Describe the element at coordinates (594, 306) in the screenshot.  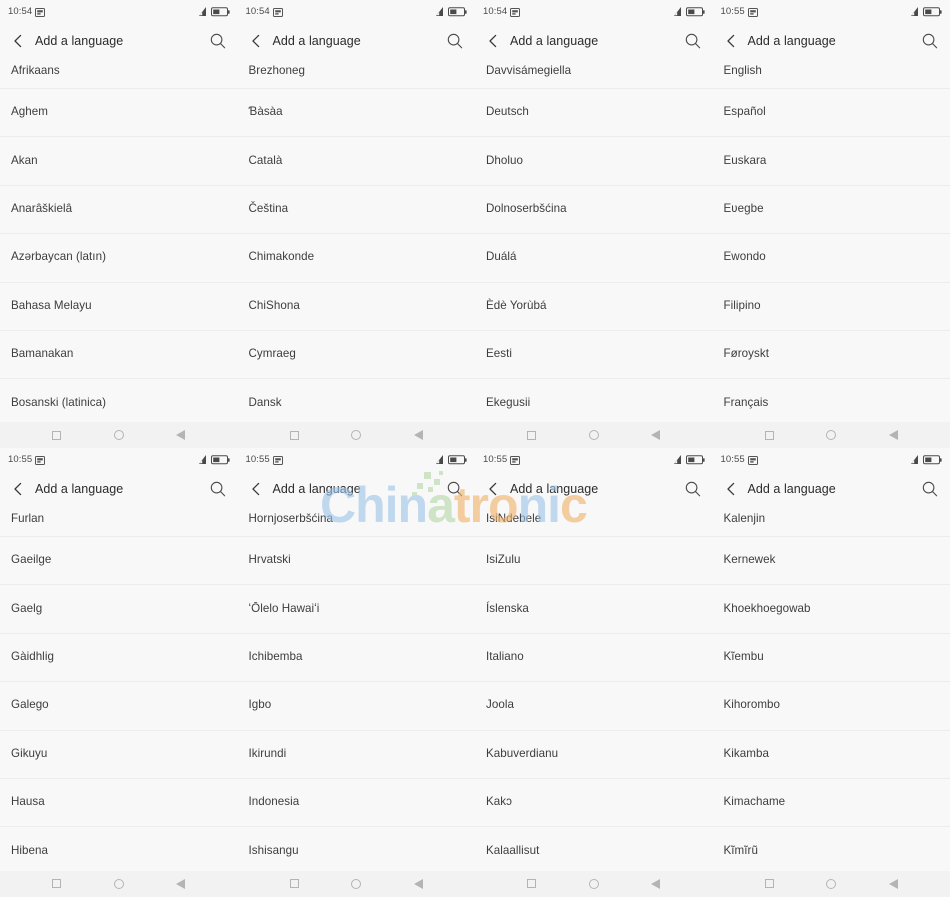
I see `list-item: Èdè Yorùbá` at that location.